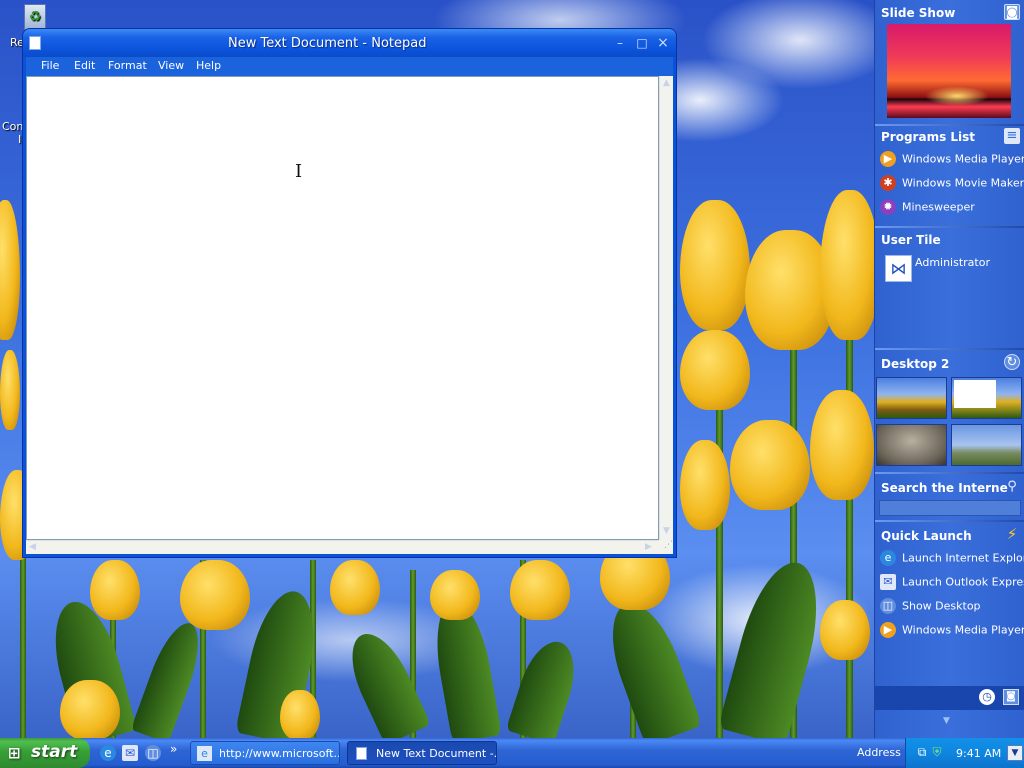  What do you see at coordinates (173, 749) in the screenshot?
I see `quick-launch-more-button: »` at bounding box center [173, 749].